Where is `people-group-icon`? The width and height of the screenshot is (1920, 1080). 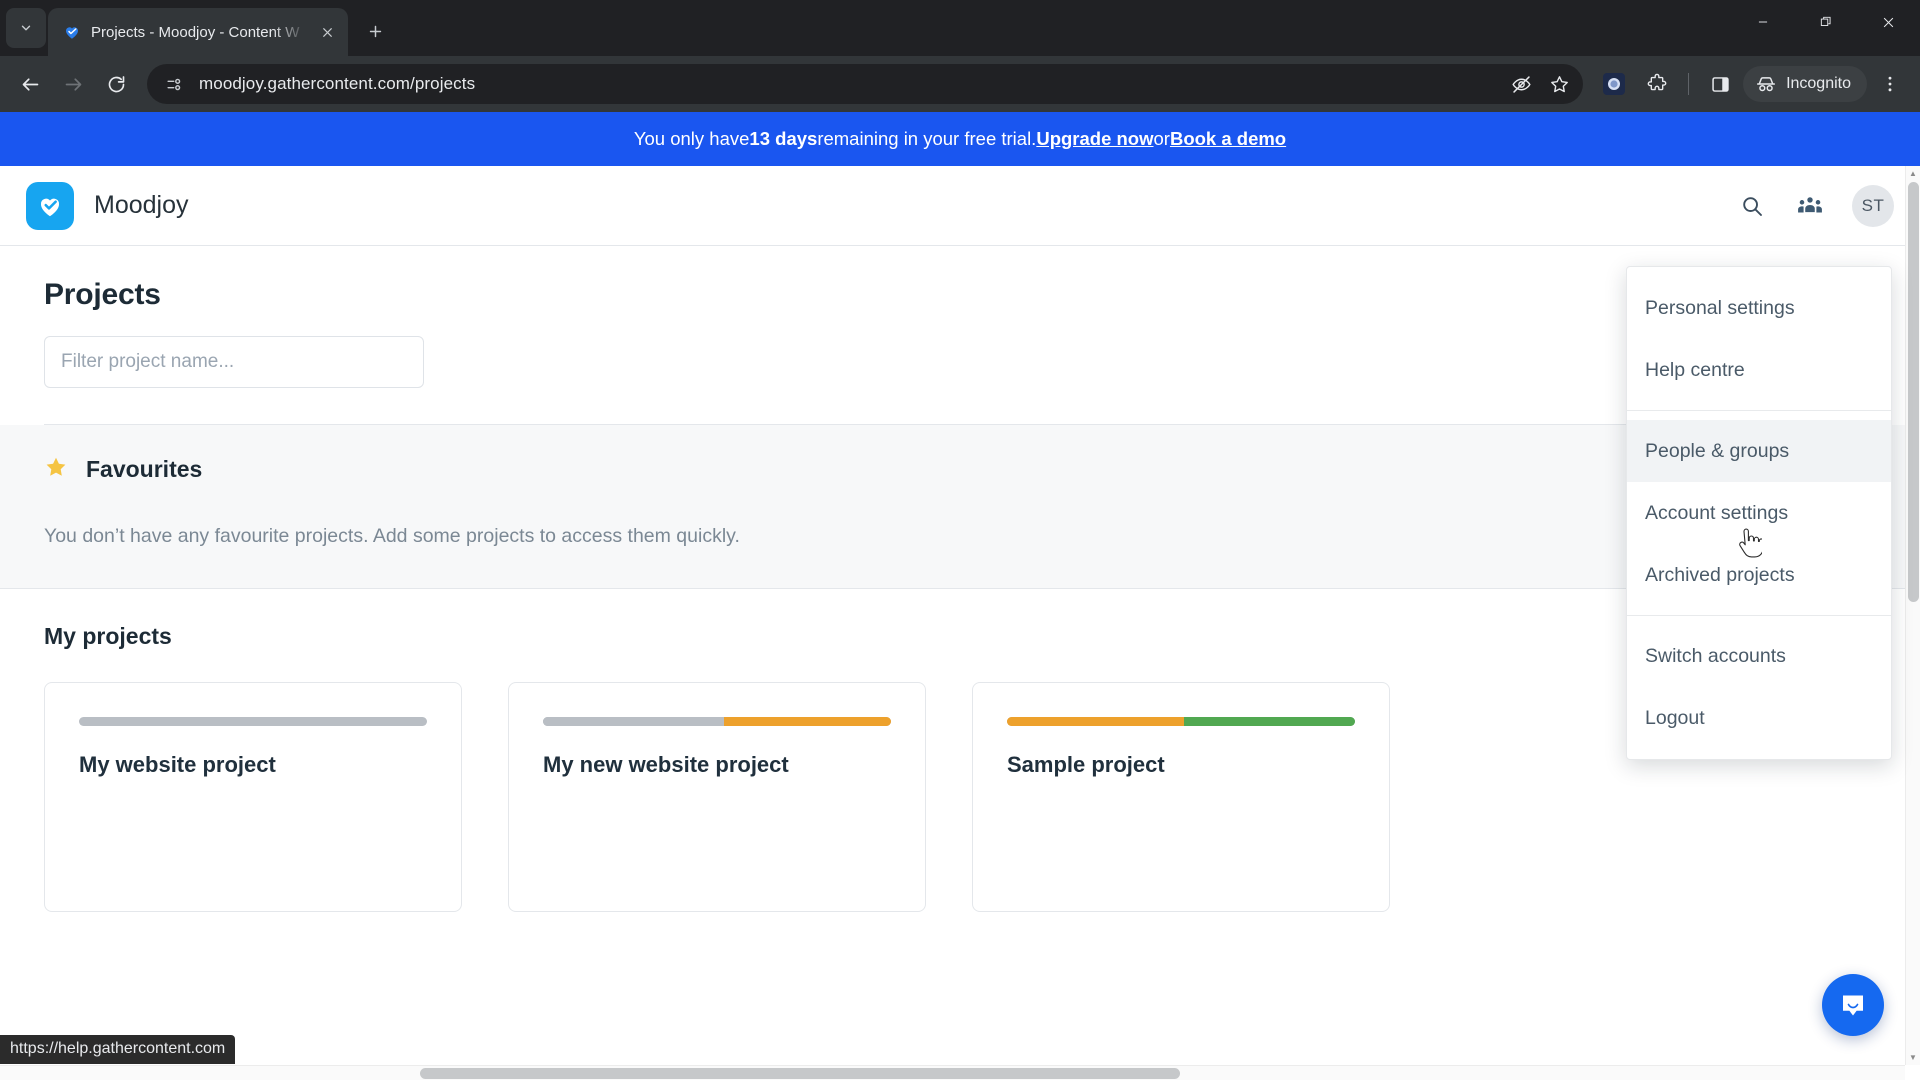 people-group-icon is located at coordinates (1810, 206).